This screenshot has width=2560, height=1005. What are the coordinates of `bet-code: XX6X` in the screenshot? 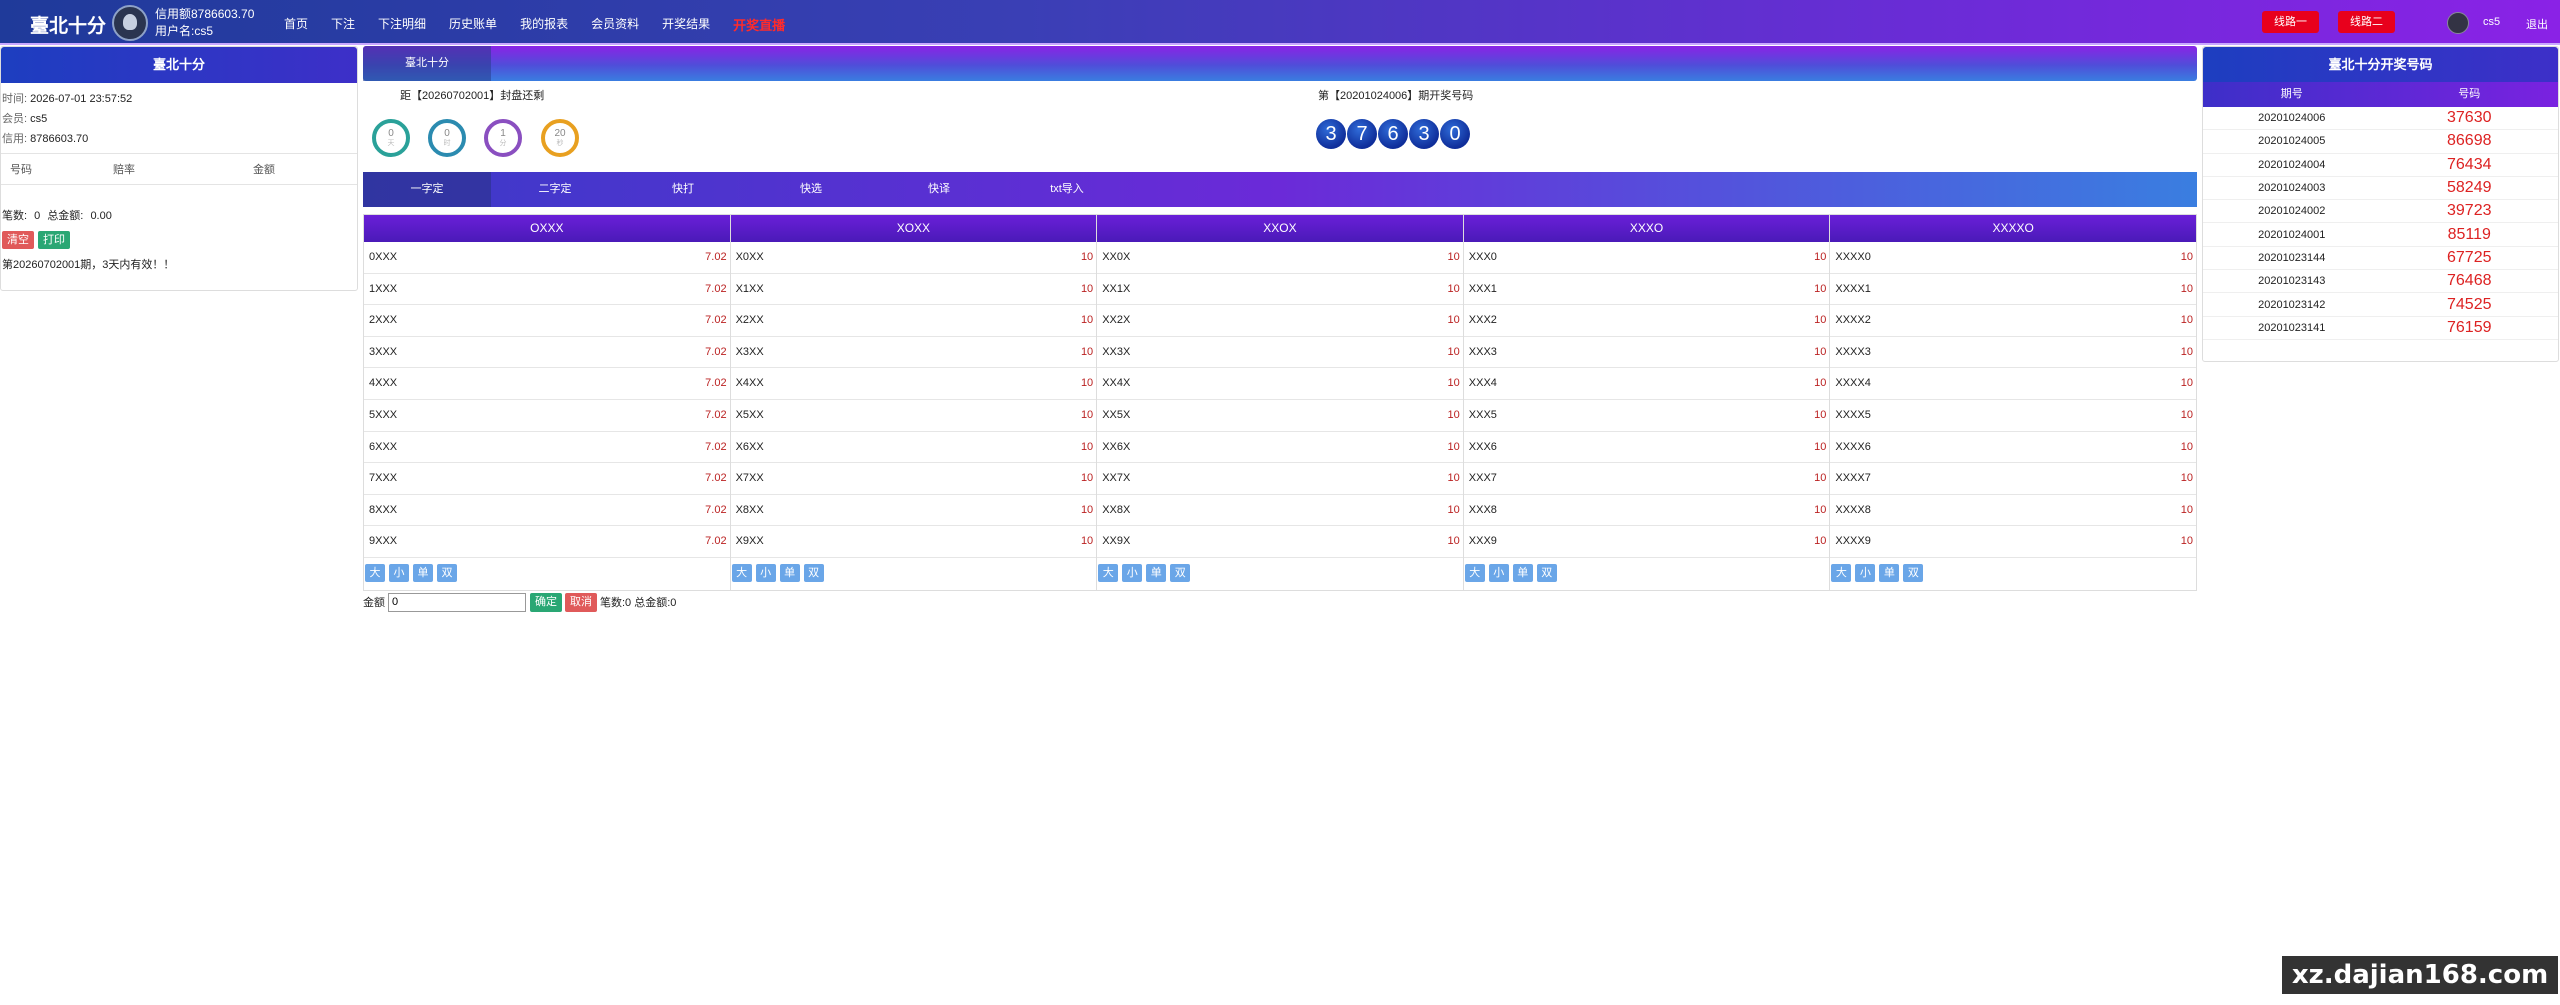 It's located at (1116, 446).